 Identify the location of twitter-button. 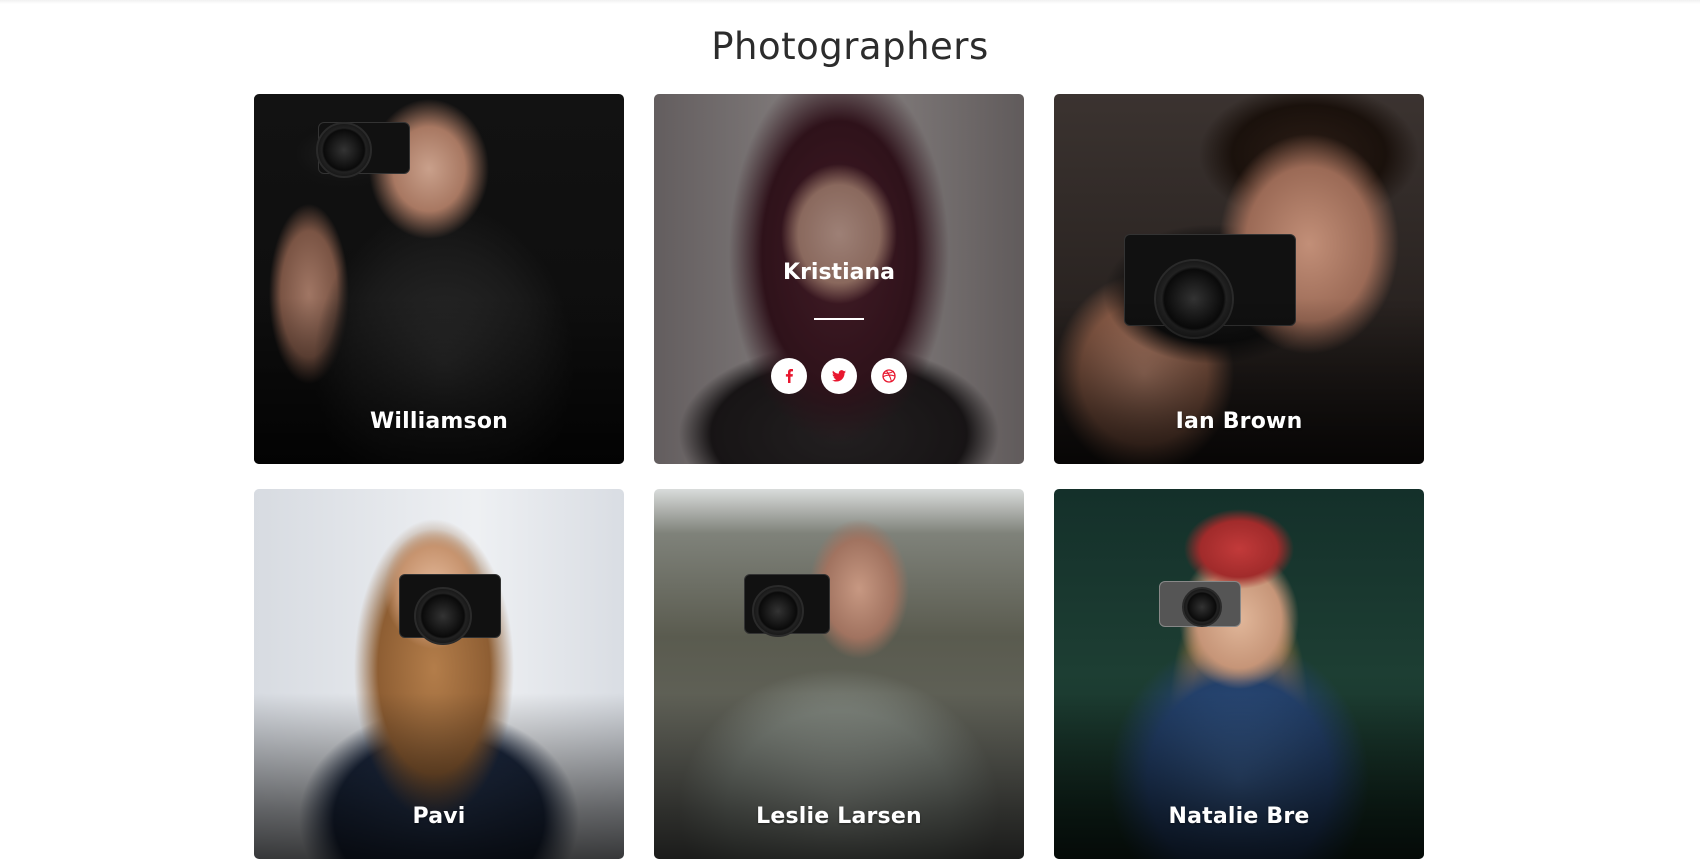
(839, 376).